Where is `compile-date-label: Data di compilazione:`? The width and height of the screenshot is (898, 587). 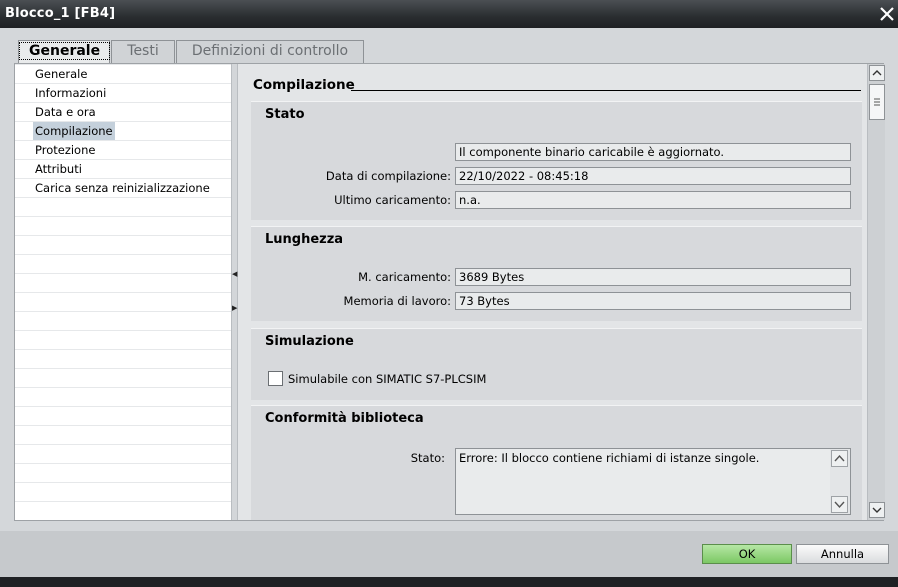 compile-date-label: Data di compilazione: is located at coordinates (388, 176).